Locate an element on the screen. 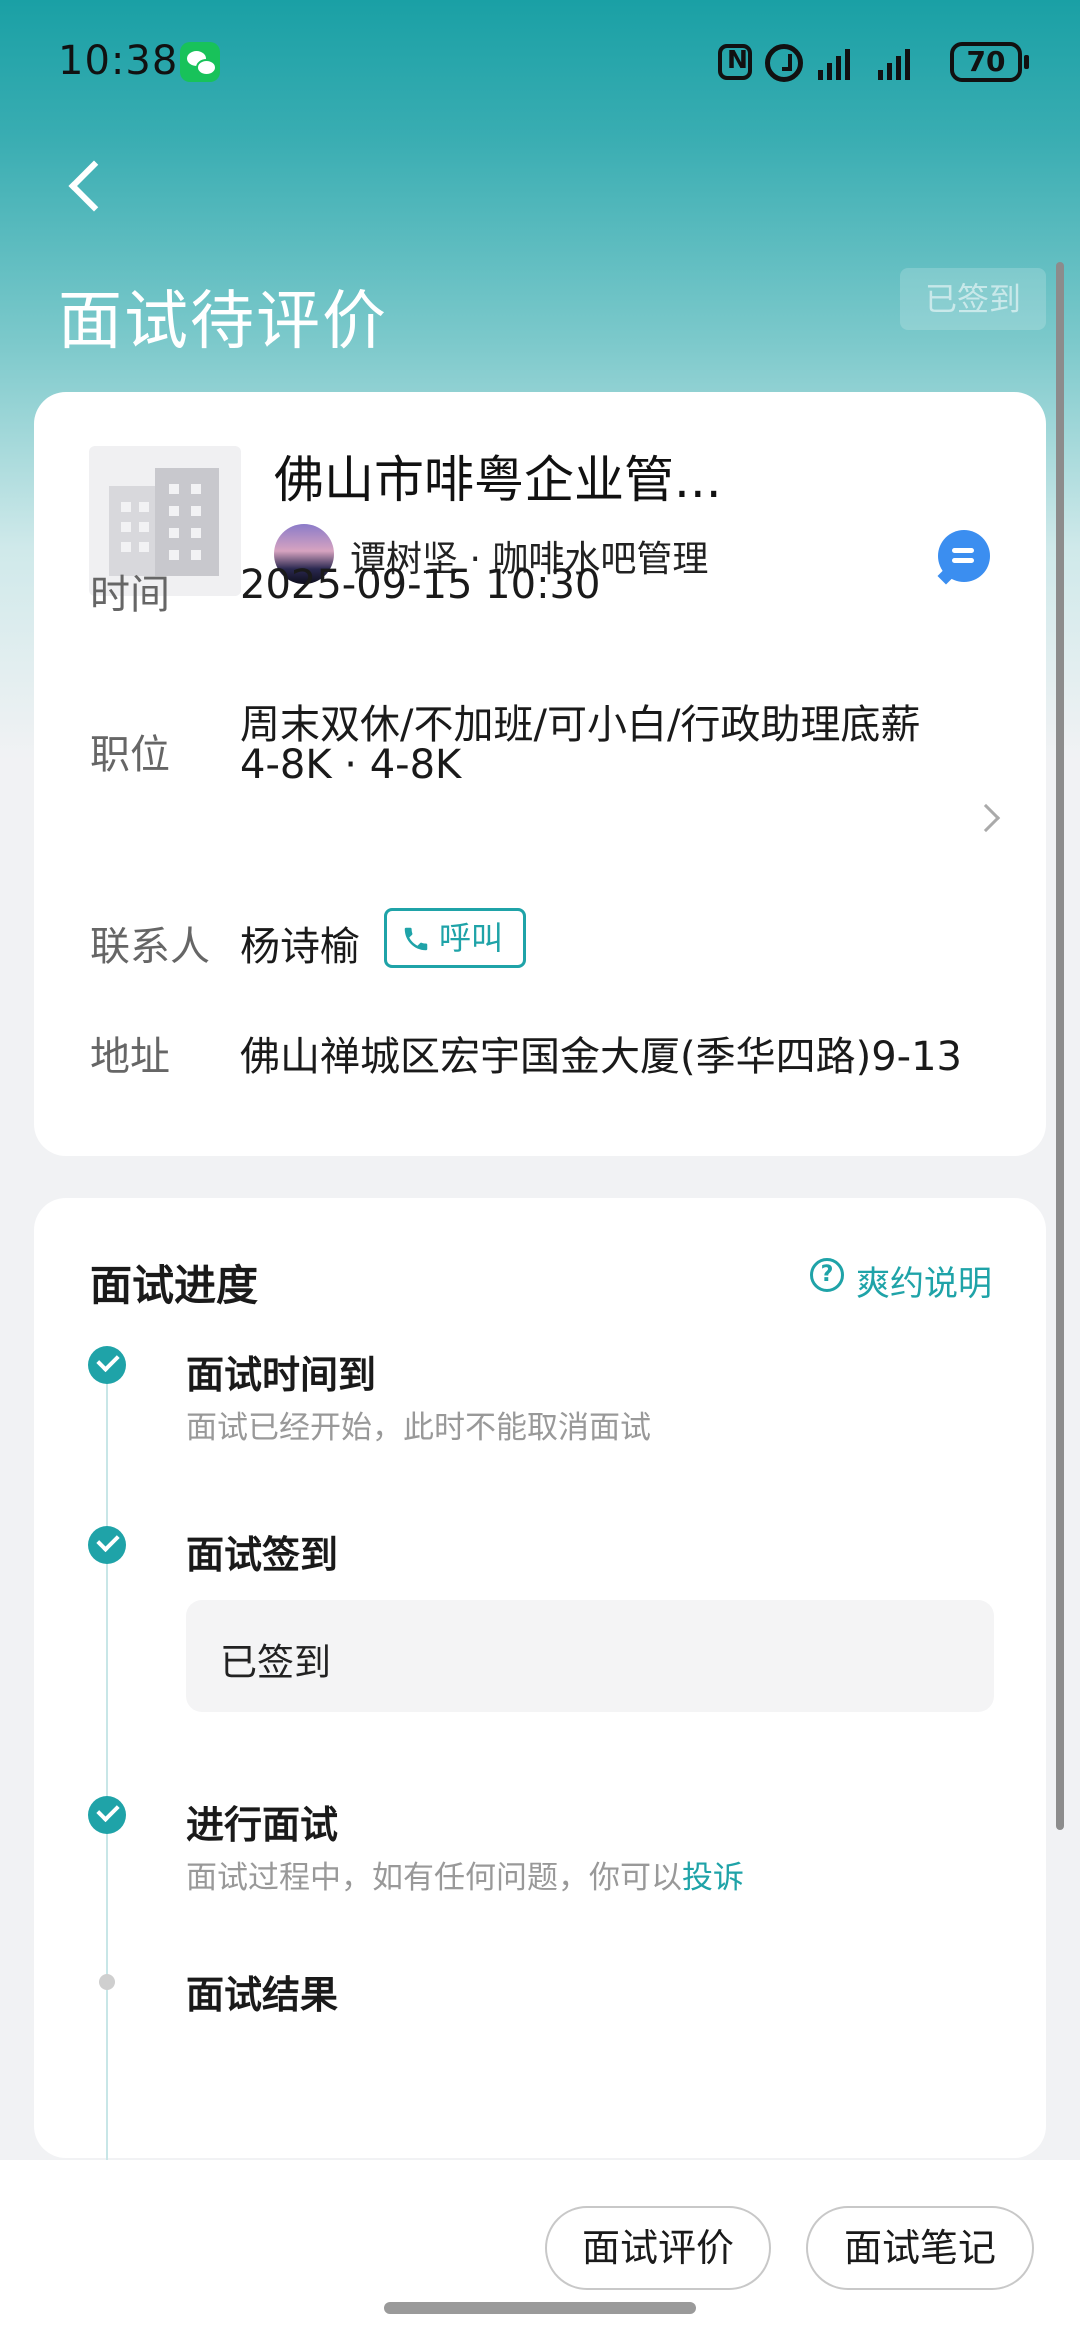 Image resolution: width=1080 pixels, height=2331 pixels. call-button: 呼叫 is located at coordinates (455, 938).